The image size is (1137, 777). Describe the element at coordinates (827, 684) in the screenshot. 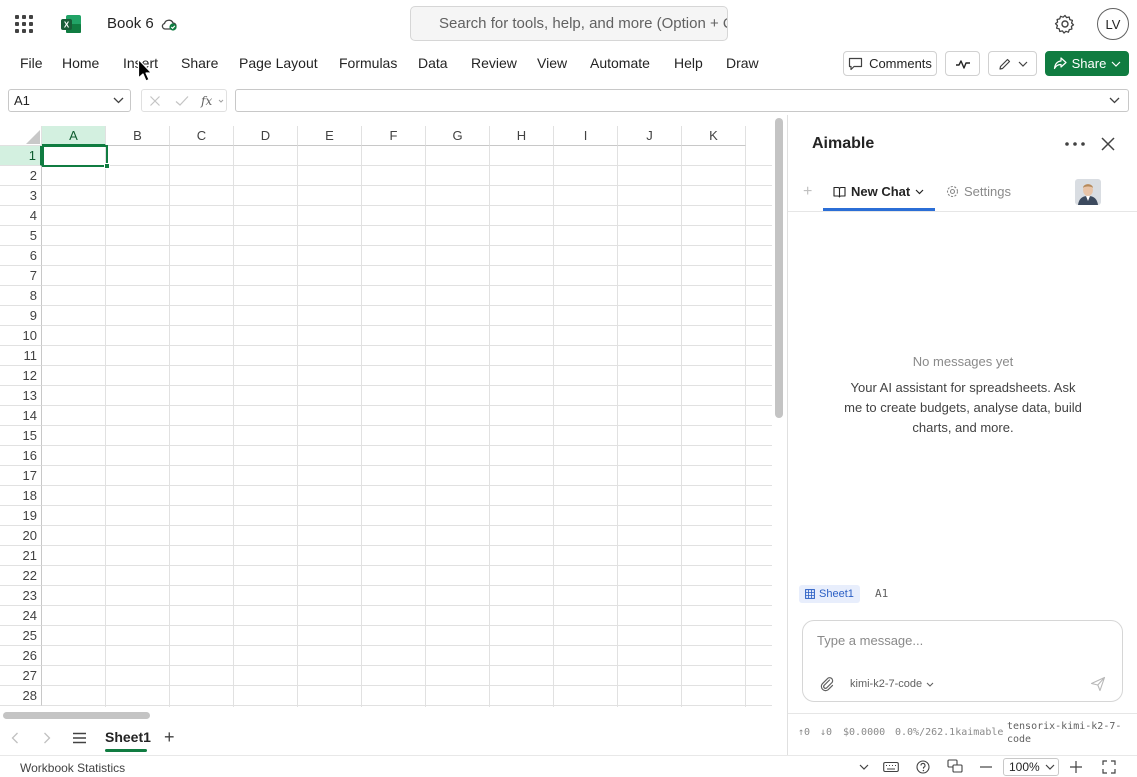

I see `paperclip-icon` at that location.